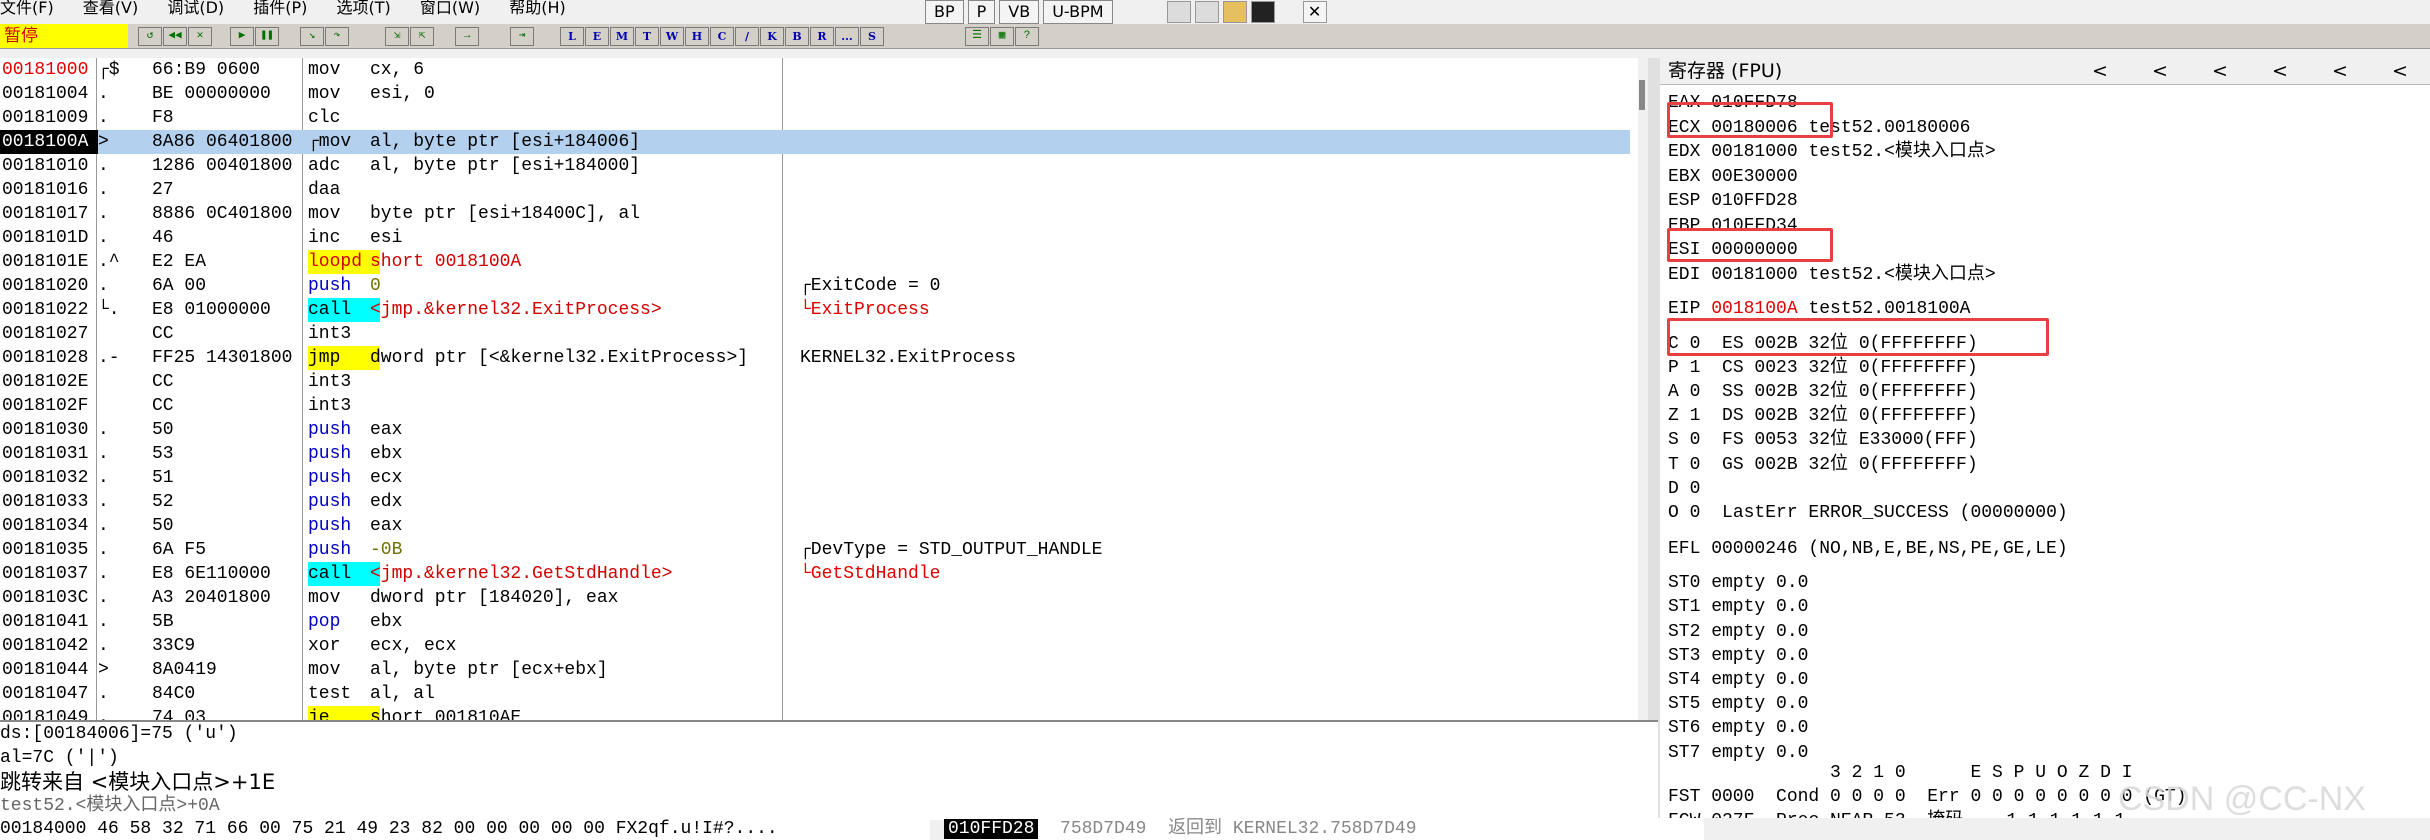 The image size is (2430, 840). Describe the element at coordinates (815, 694) in the screenshot. I see `disasm-row: 00181047. 84C0 test al, al` at that location.